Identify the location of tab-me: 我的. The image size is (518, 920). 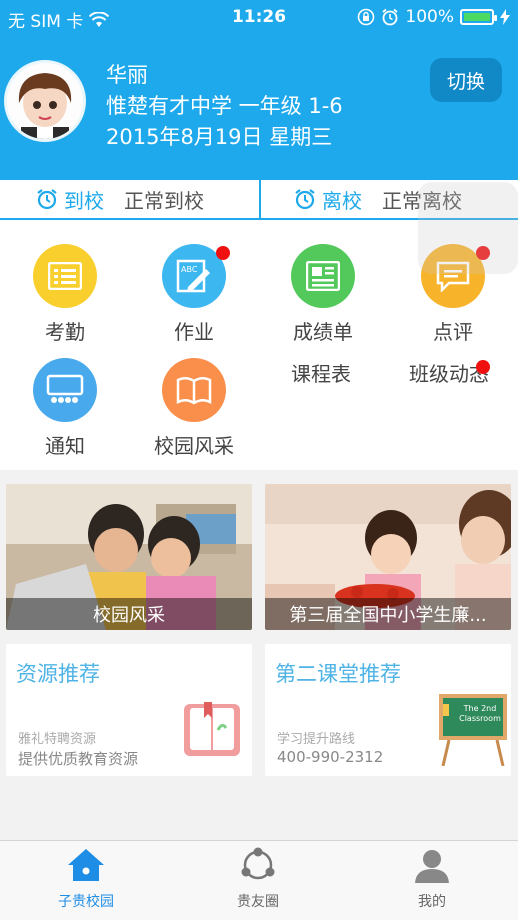
(432, 879).